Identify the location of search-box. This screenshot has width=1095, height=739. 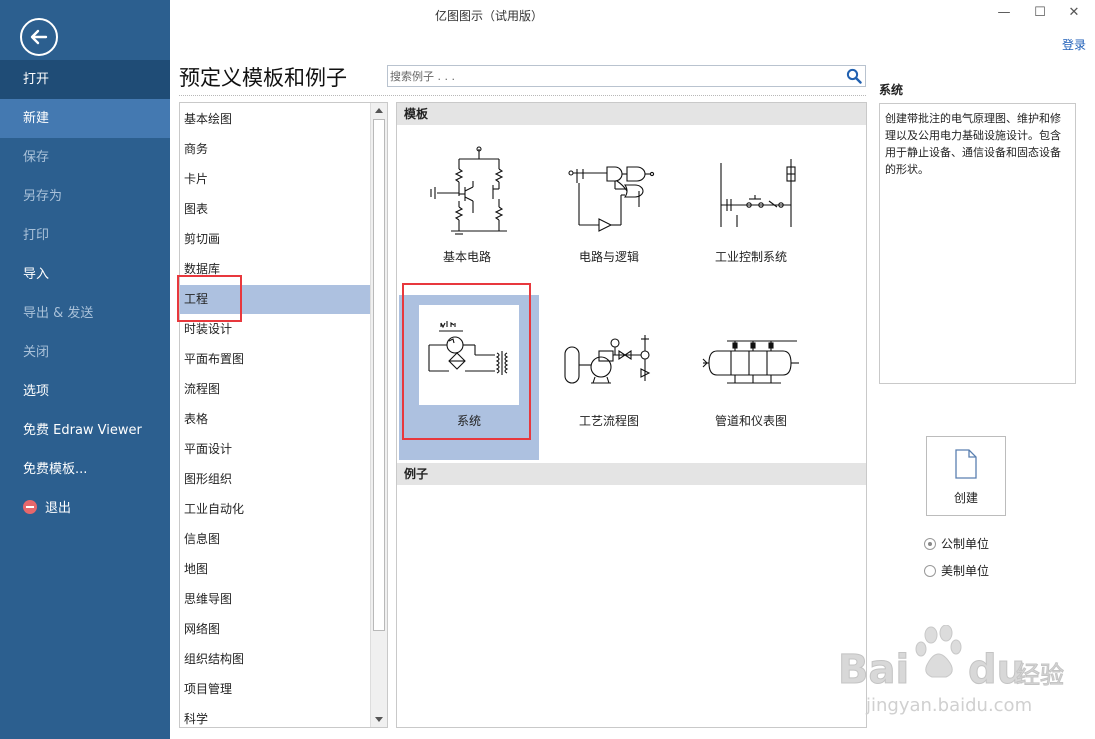
(626, 76).